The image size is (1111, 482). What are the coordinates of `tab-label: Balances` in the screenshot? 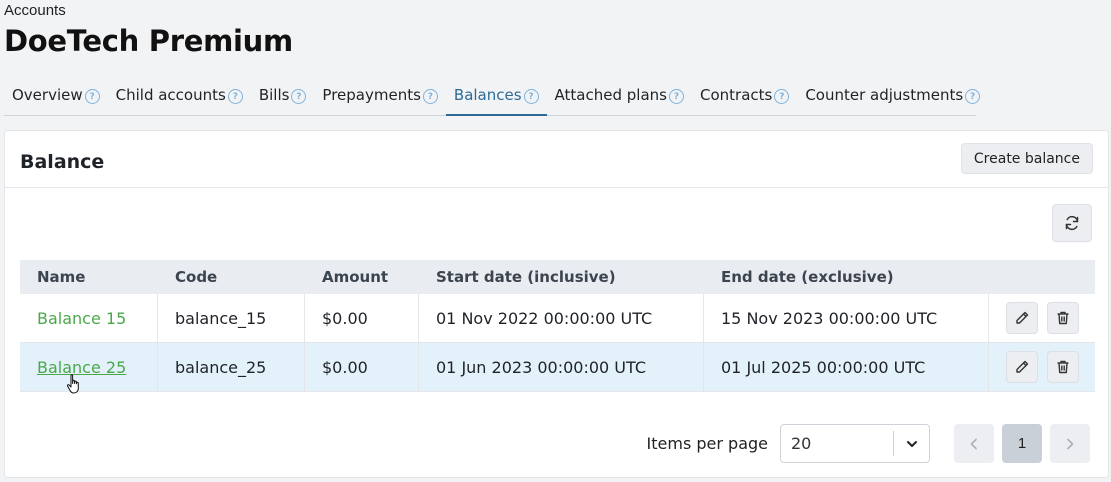 It's located at (487, 95).